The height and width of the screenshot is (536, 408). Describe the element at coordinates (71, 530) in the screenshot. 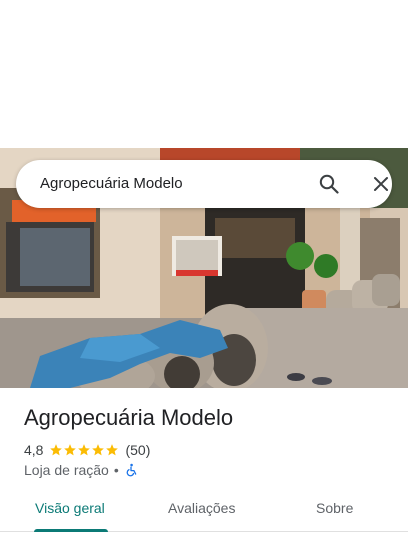

I see `active-tab-indicator` at that location.